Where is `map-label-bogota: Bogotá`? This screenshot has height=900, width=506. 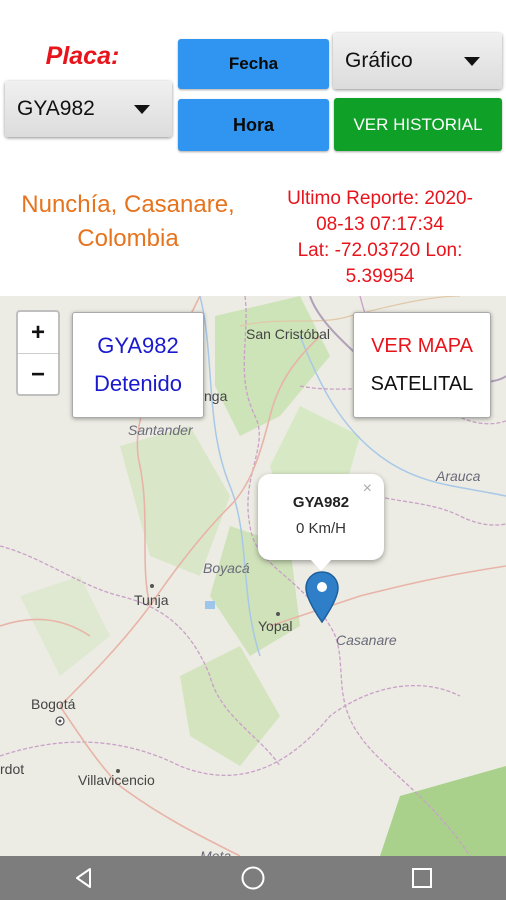
map-label-bogota: Bogotá is located at coordinates (53, 704).